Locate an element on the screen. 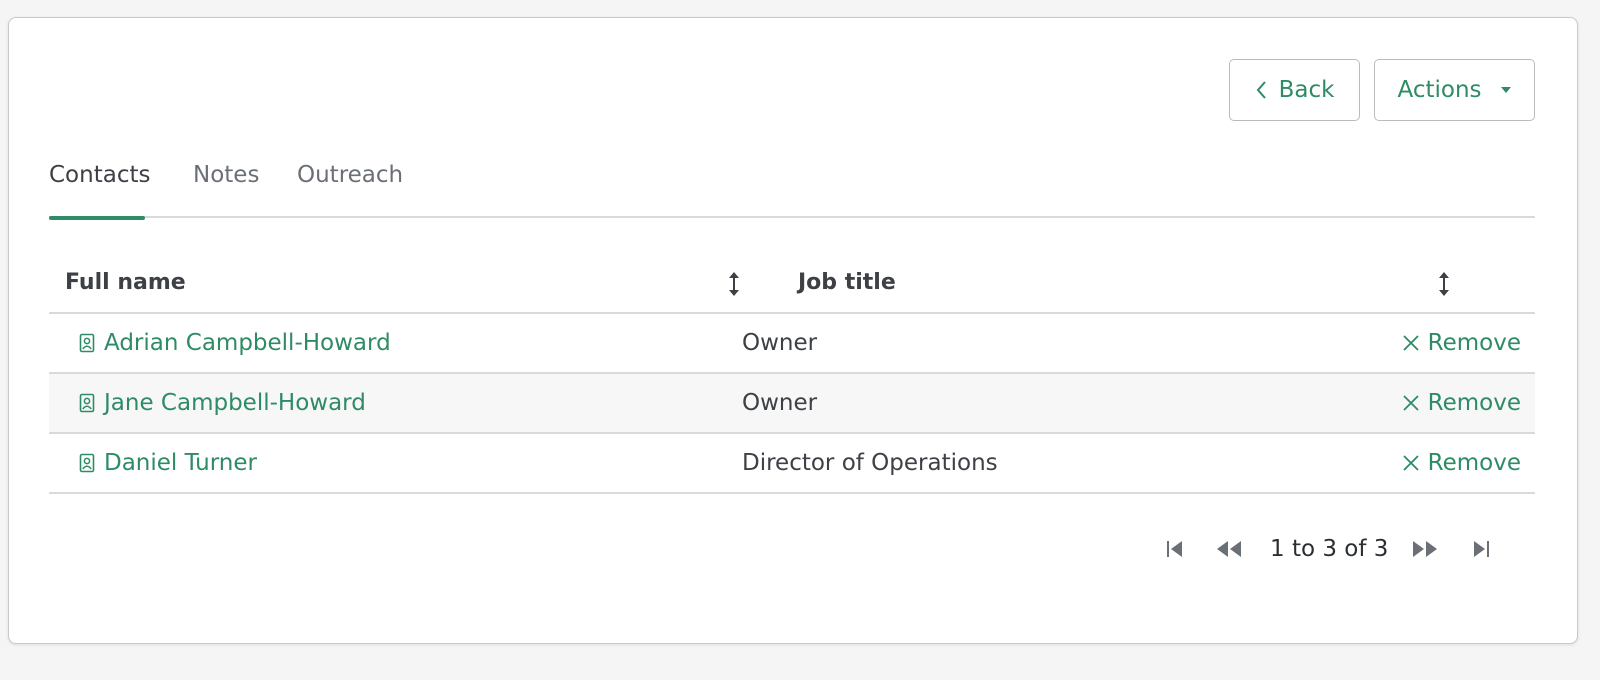  pagination: 1 to 3 of 3 is located at coordinates (1334, 549).